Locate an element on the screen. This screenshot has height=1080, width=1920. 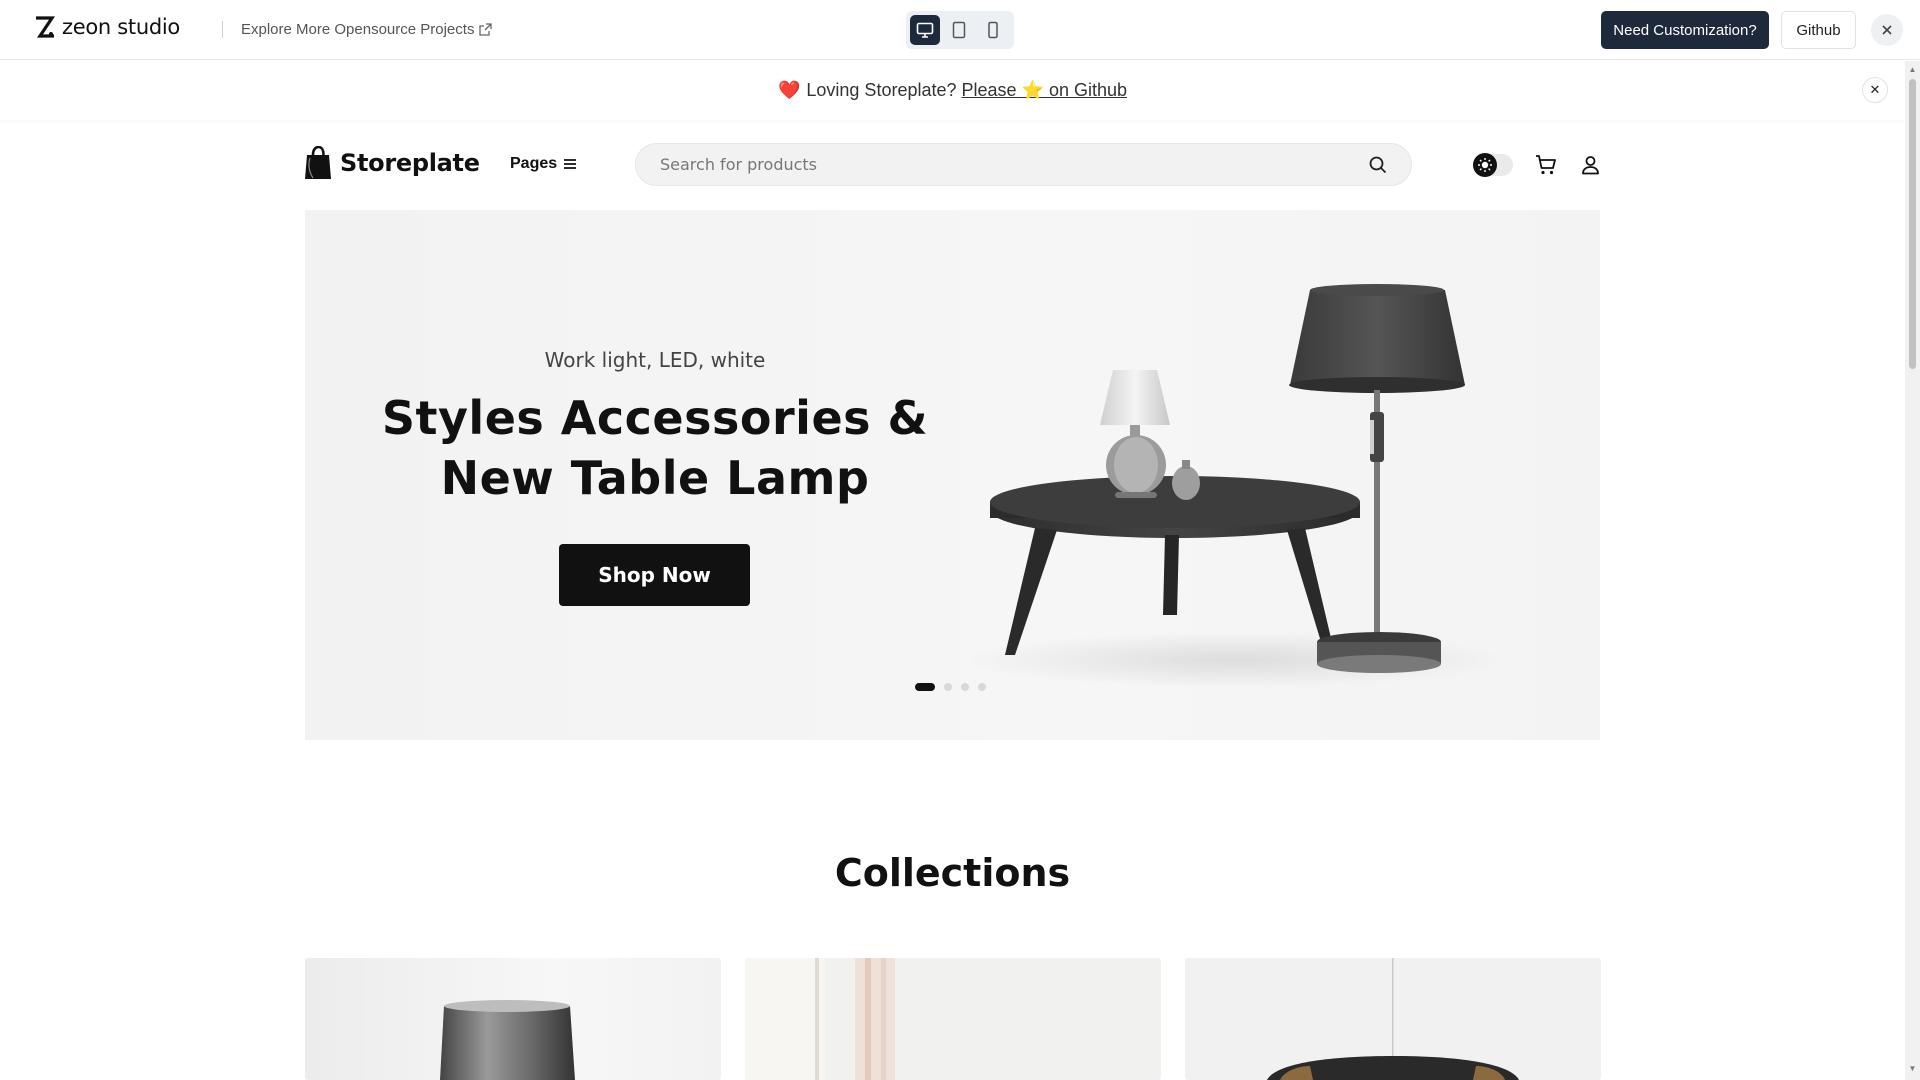
shop-now-button: Shop Now is located at coordinates (654, 575).